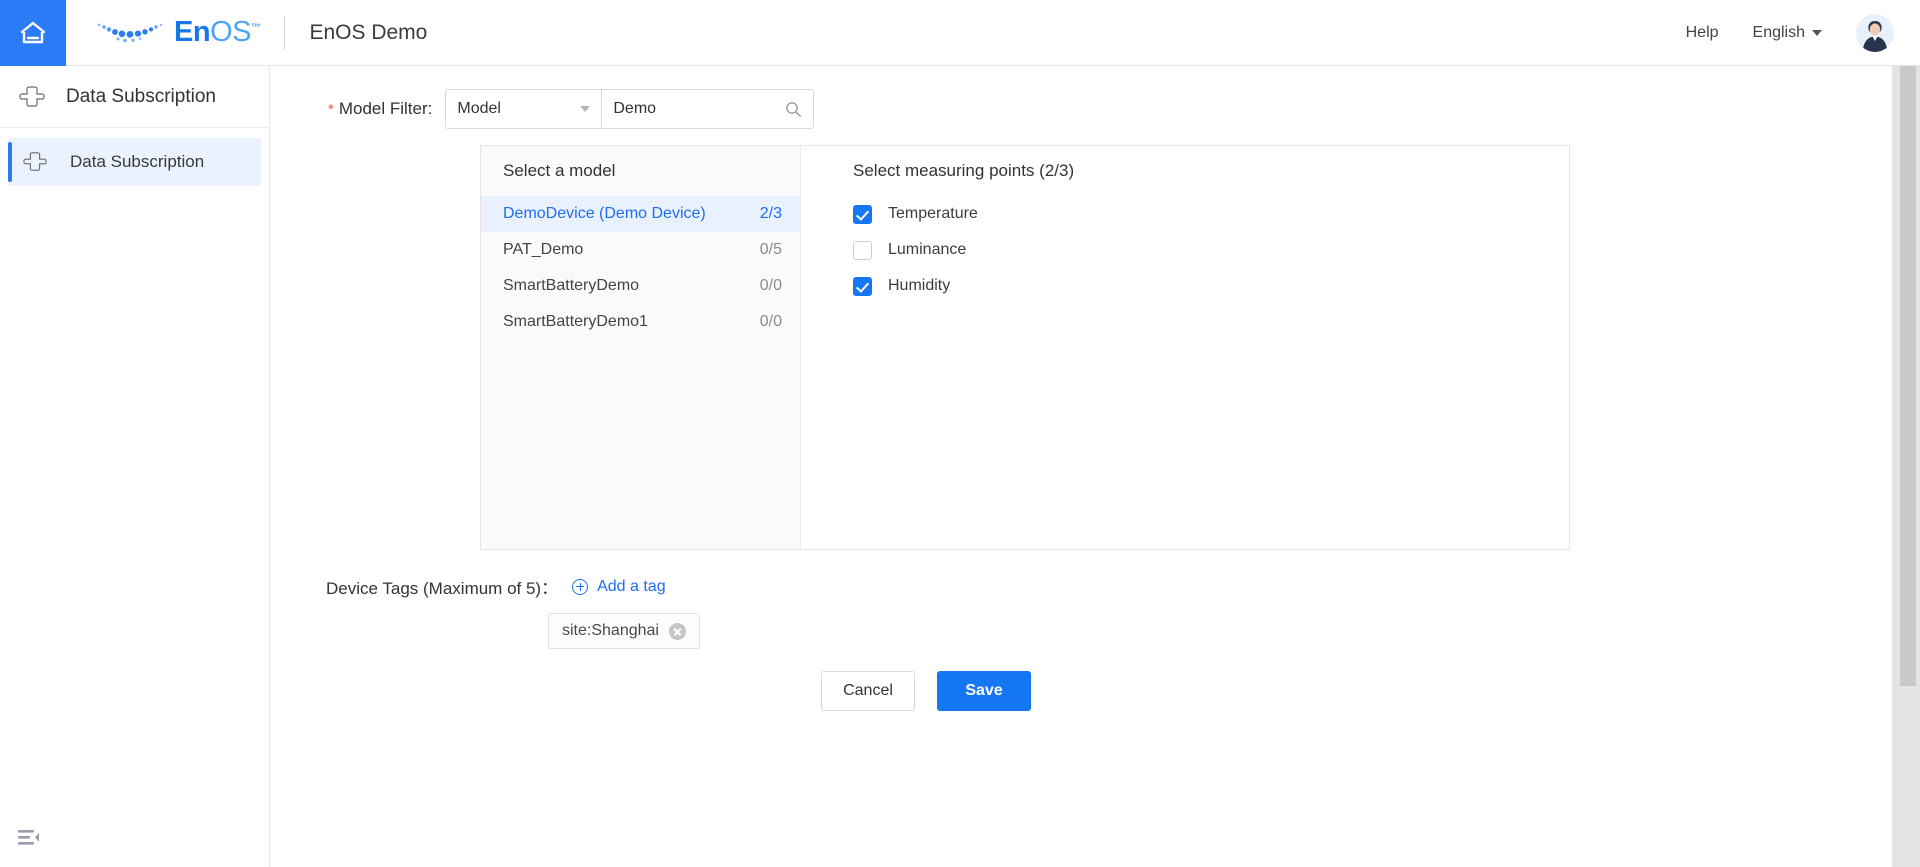 This screenshot has width=1920, height=867. I want to click on home-icon, so click(33, 32).